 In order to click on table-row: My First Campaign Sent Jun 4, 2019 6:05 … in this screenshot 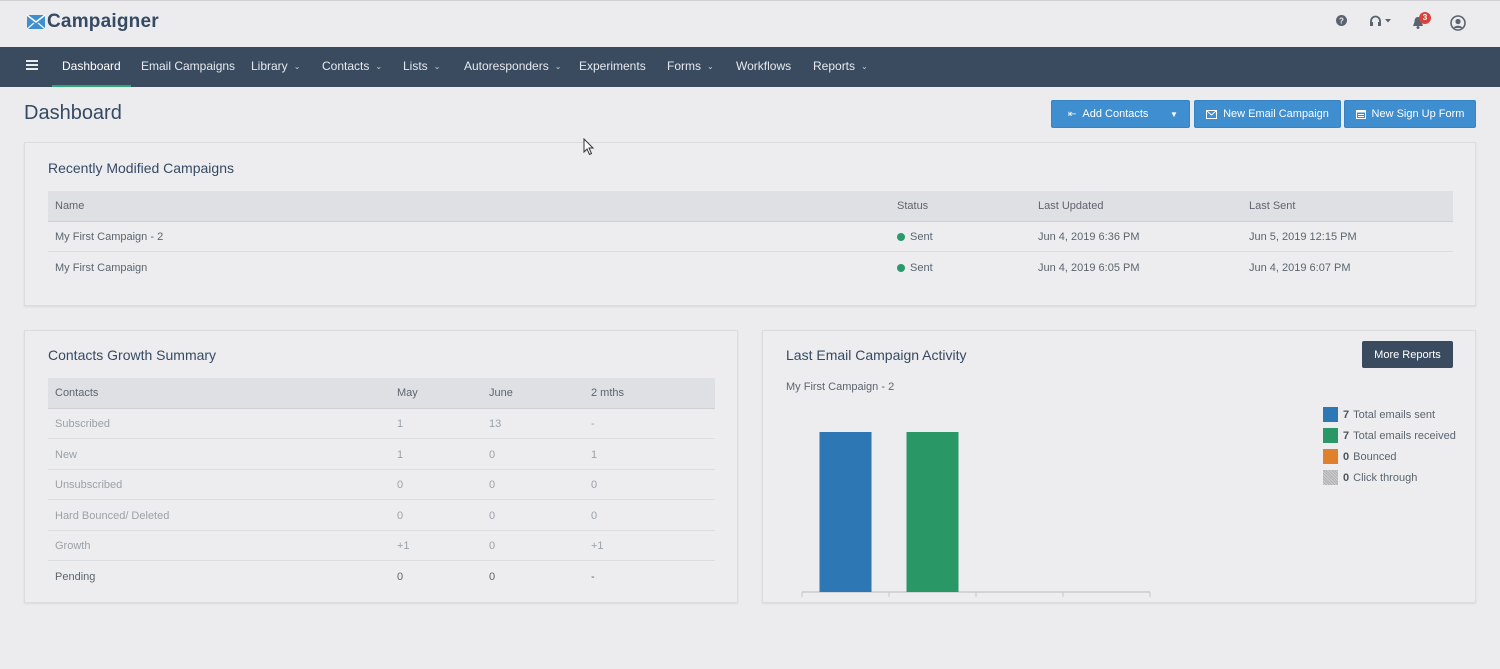, I will do `click(750, 268)`.